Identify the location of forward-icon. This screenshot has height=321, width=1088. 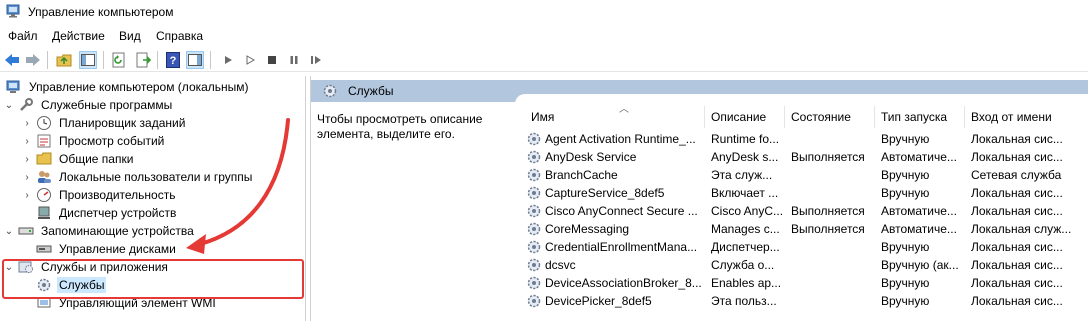
(33, 60).